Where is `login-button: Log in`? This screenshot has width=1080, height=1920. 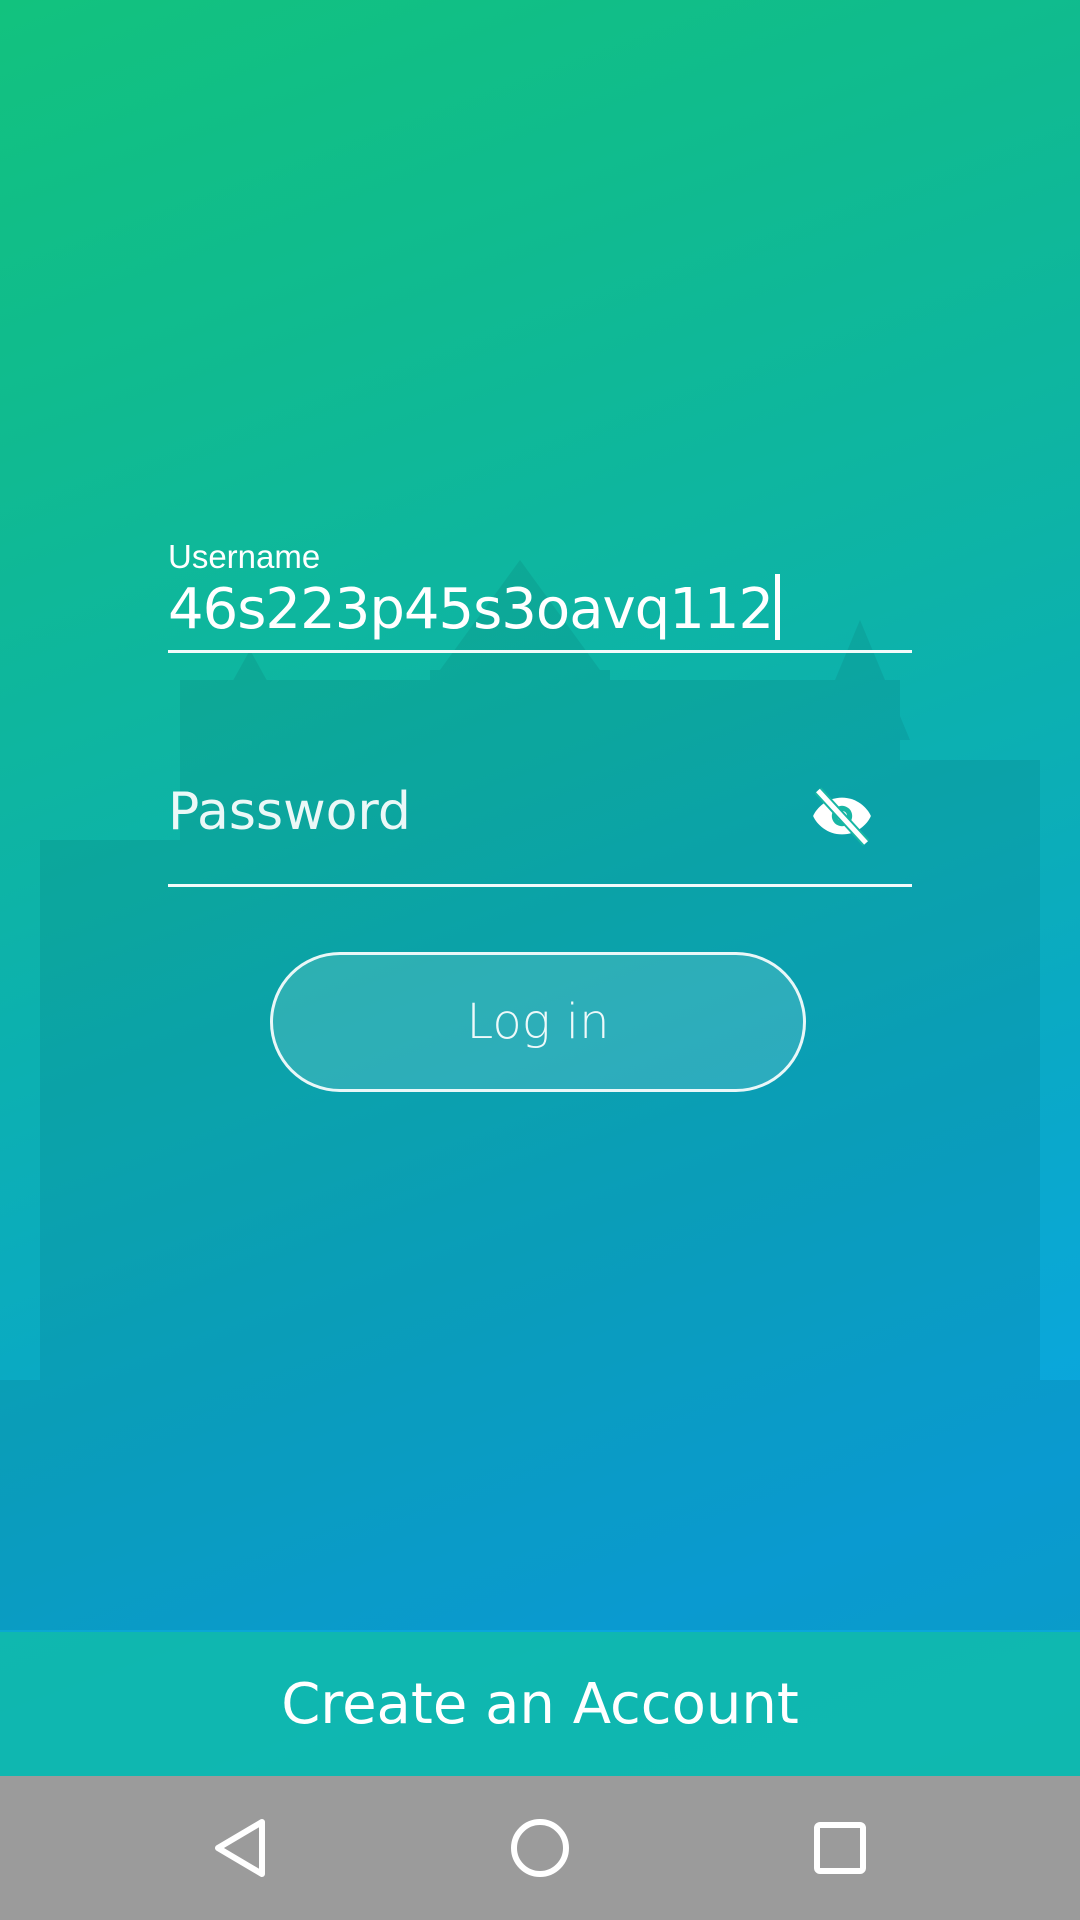
login-button: Log in is located at coordinates (538, 1022).